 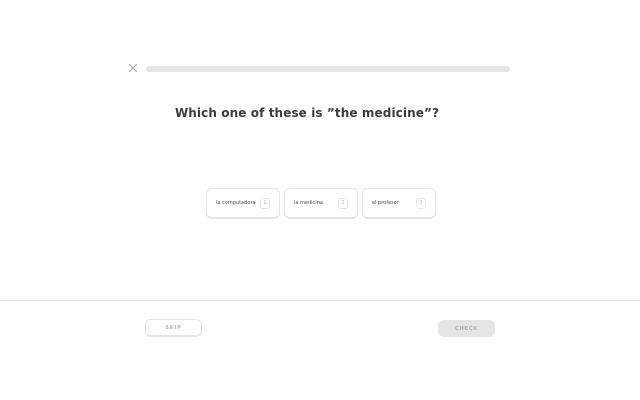 I want to click on choice-key-hint: 1, so click(x=265, y=203).